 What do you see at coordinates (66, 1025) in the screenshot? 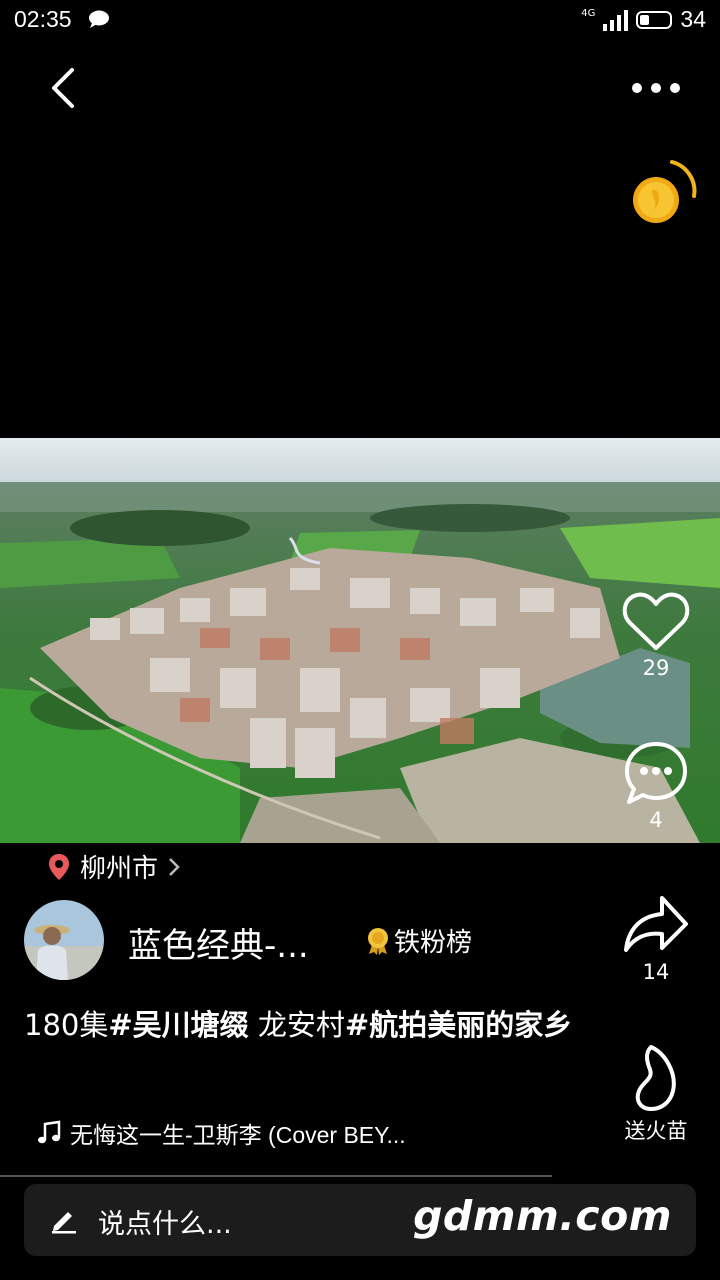
I see `caption-prefix: 180集` at bounding box center [66, 1025].